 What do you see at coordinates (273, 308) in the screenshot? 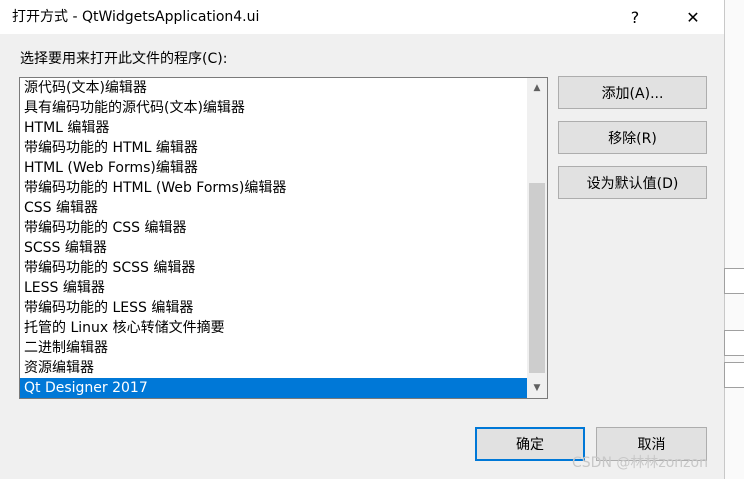
I see `program-list-item: 带编码功能的 LESS 编辑器` at bounding box center [273, 308].